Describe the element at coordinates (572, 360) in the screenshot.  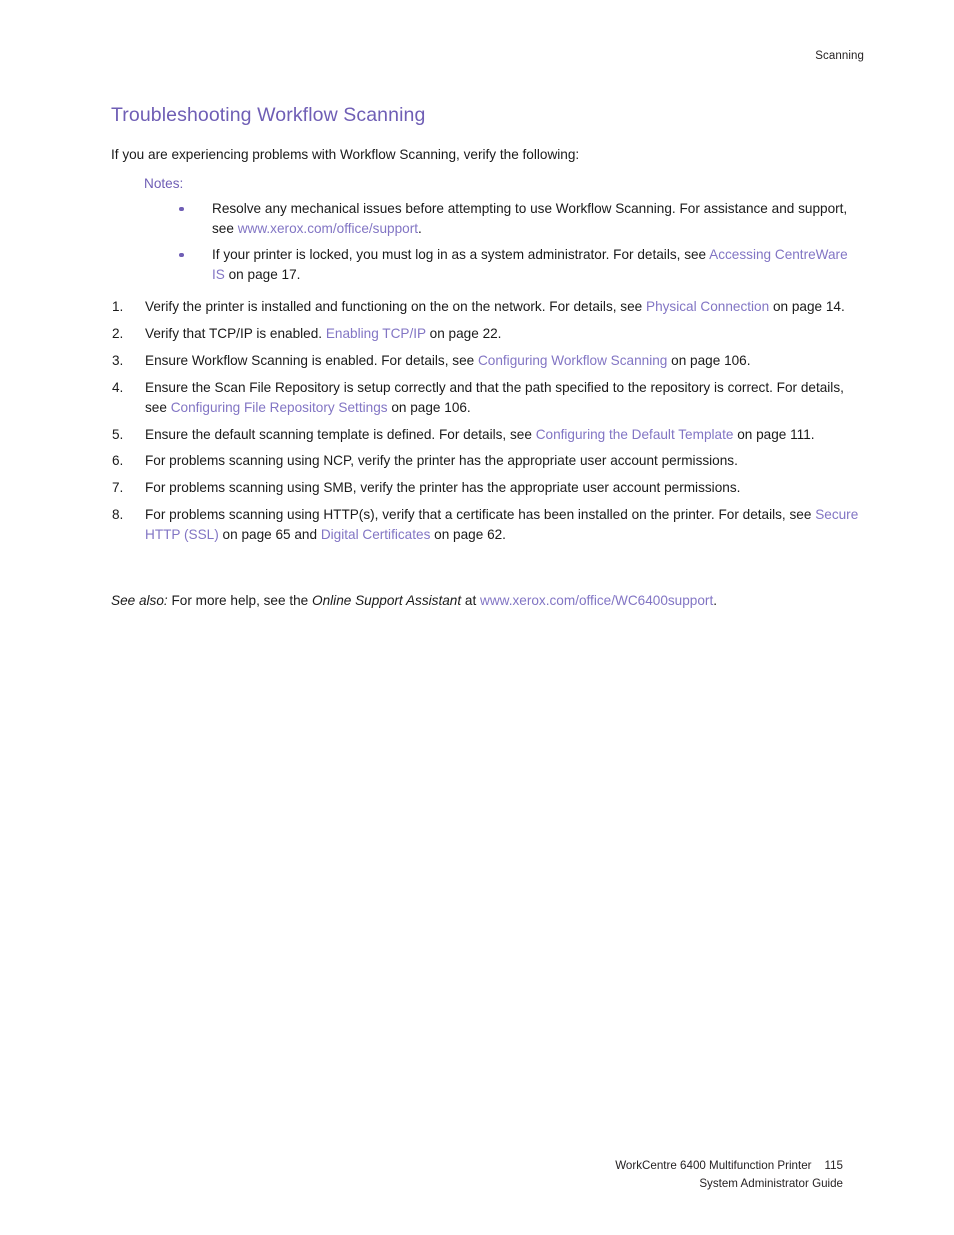
I see `cross-reference-link: Configuring Workflow Scanning` at that location.